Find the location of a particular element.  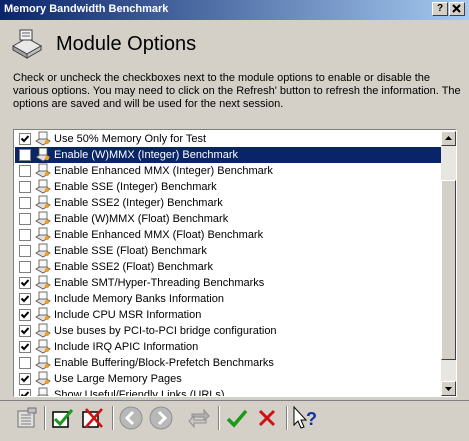

check-all-button is located at coordinates (63, 418).